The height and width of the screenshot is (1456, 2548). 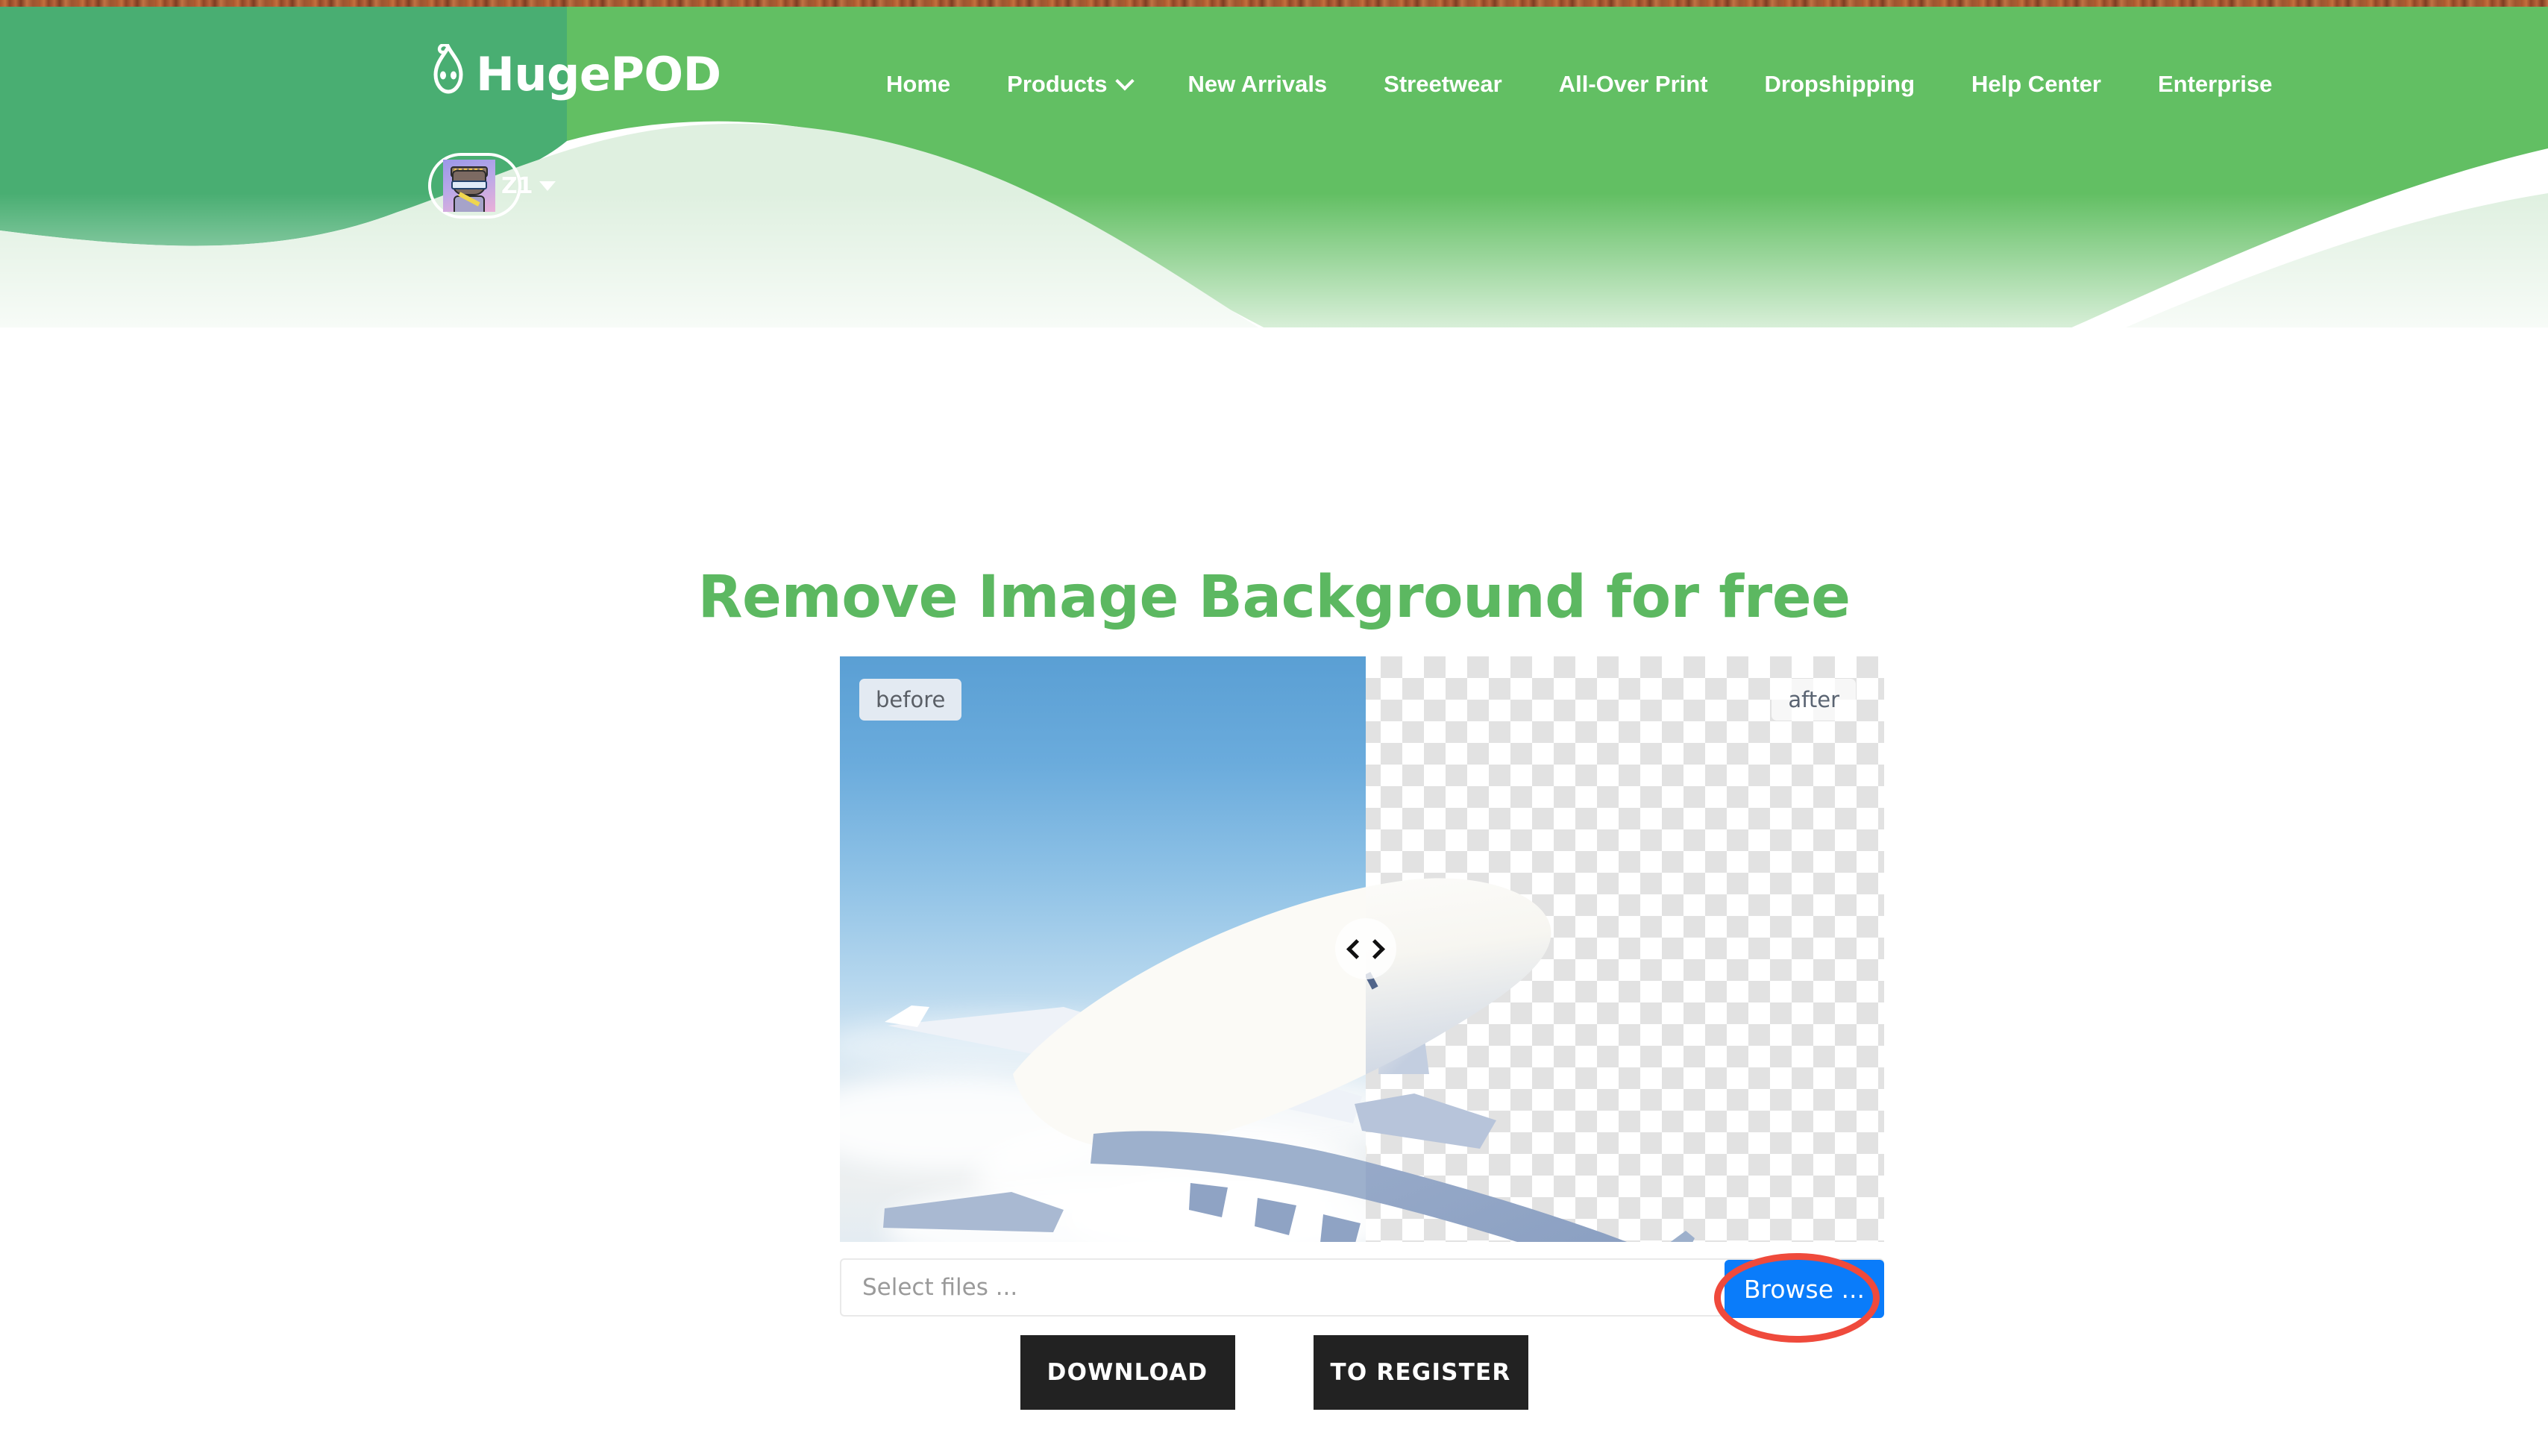 I want to click on user-account-menu: Z1, so click(x=492, y=186).